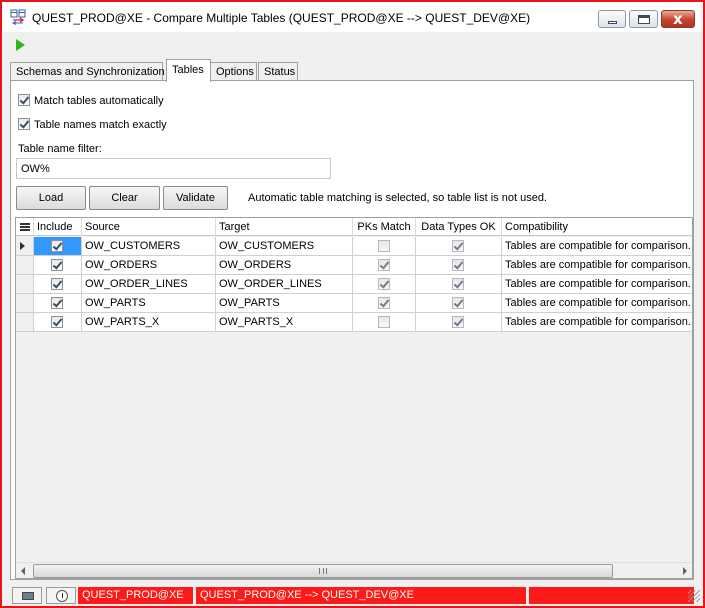 This screenshot has width=705, height=608. Describe the element at coordinates (149, 322) in the screenshot. I see `source-cell: OW_PARTS_X` at that location.